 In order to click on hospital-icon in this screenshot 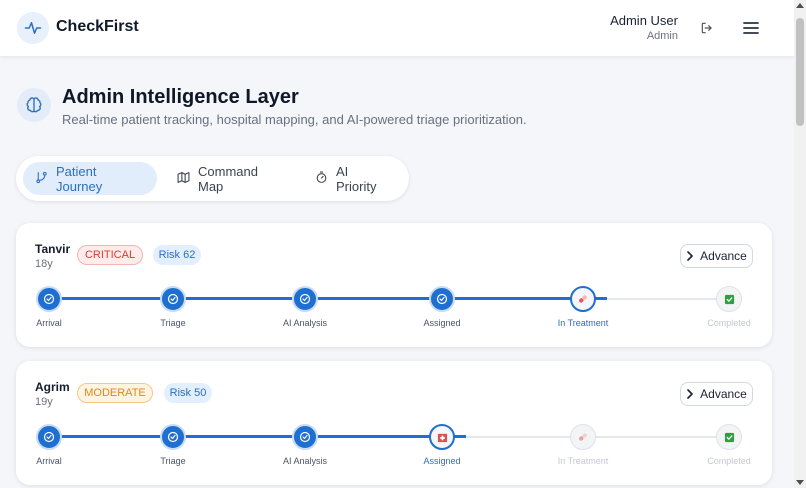, I will do `click(442, 437)`.